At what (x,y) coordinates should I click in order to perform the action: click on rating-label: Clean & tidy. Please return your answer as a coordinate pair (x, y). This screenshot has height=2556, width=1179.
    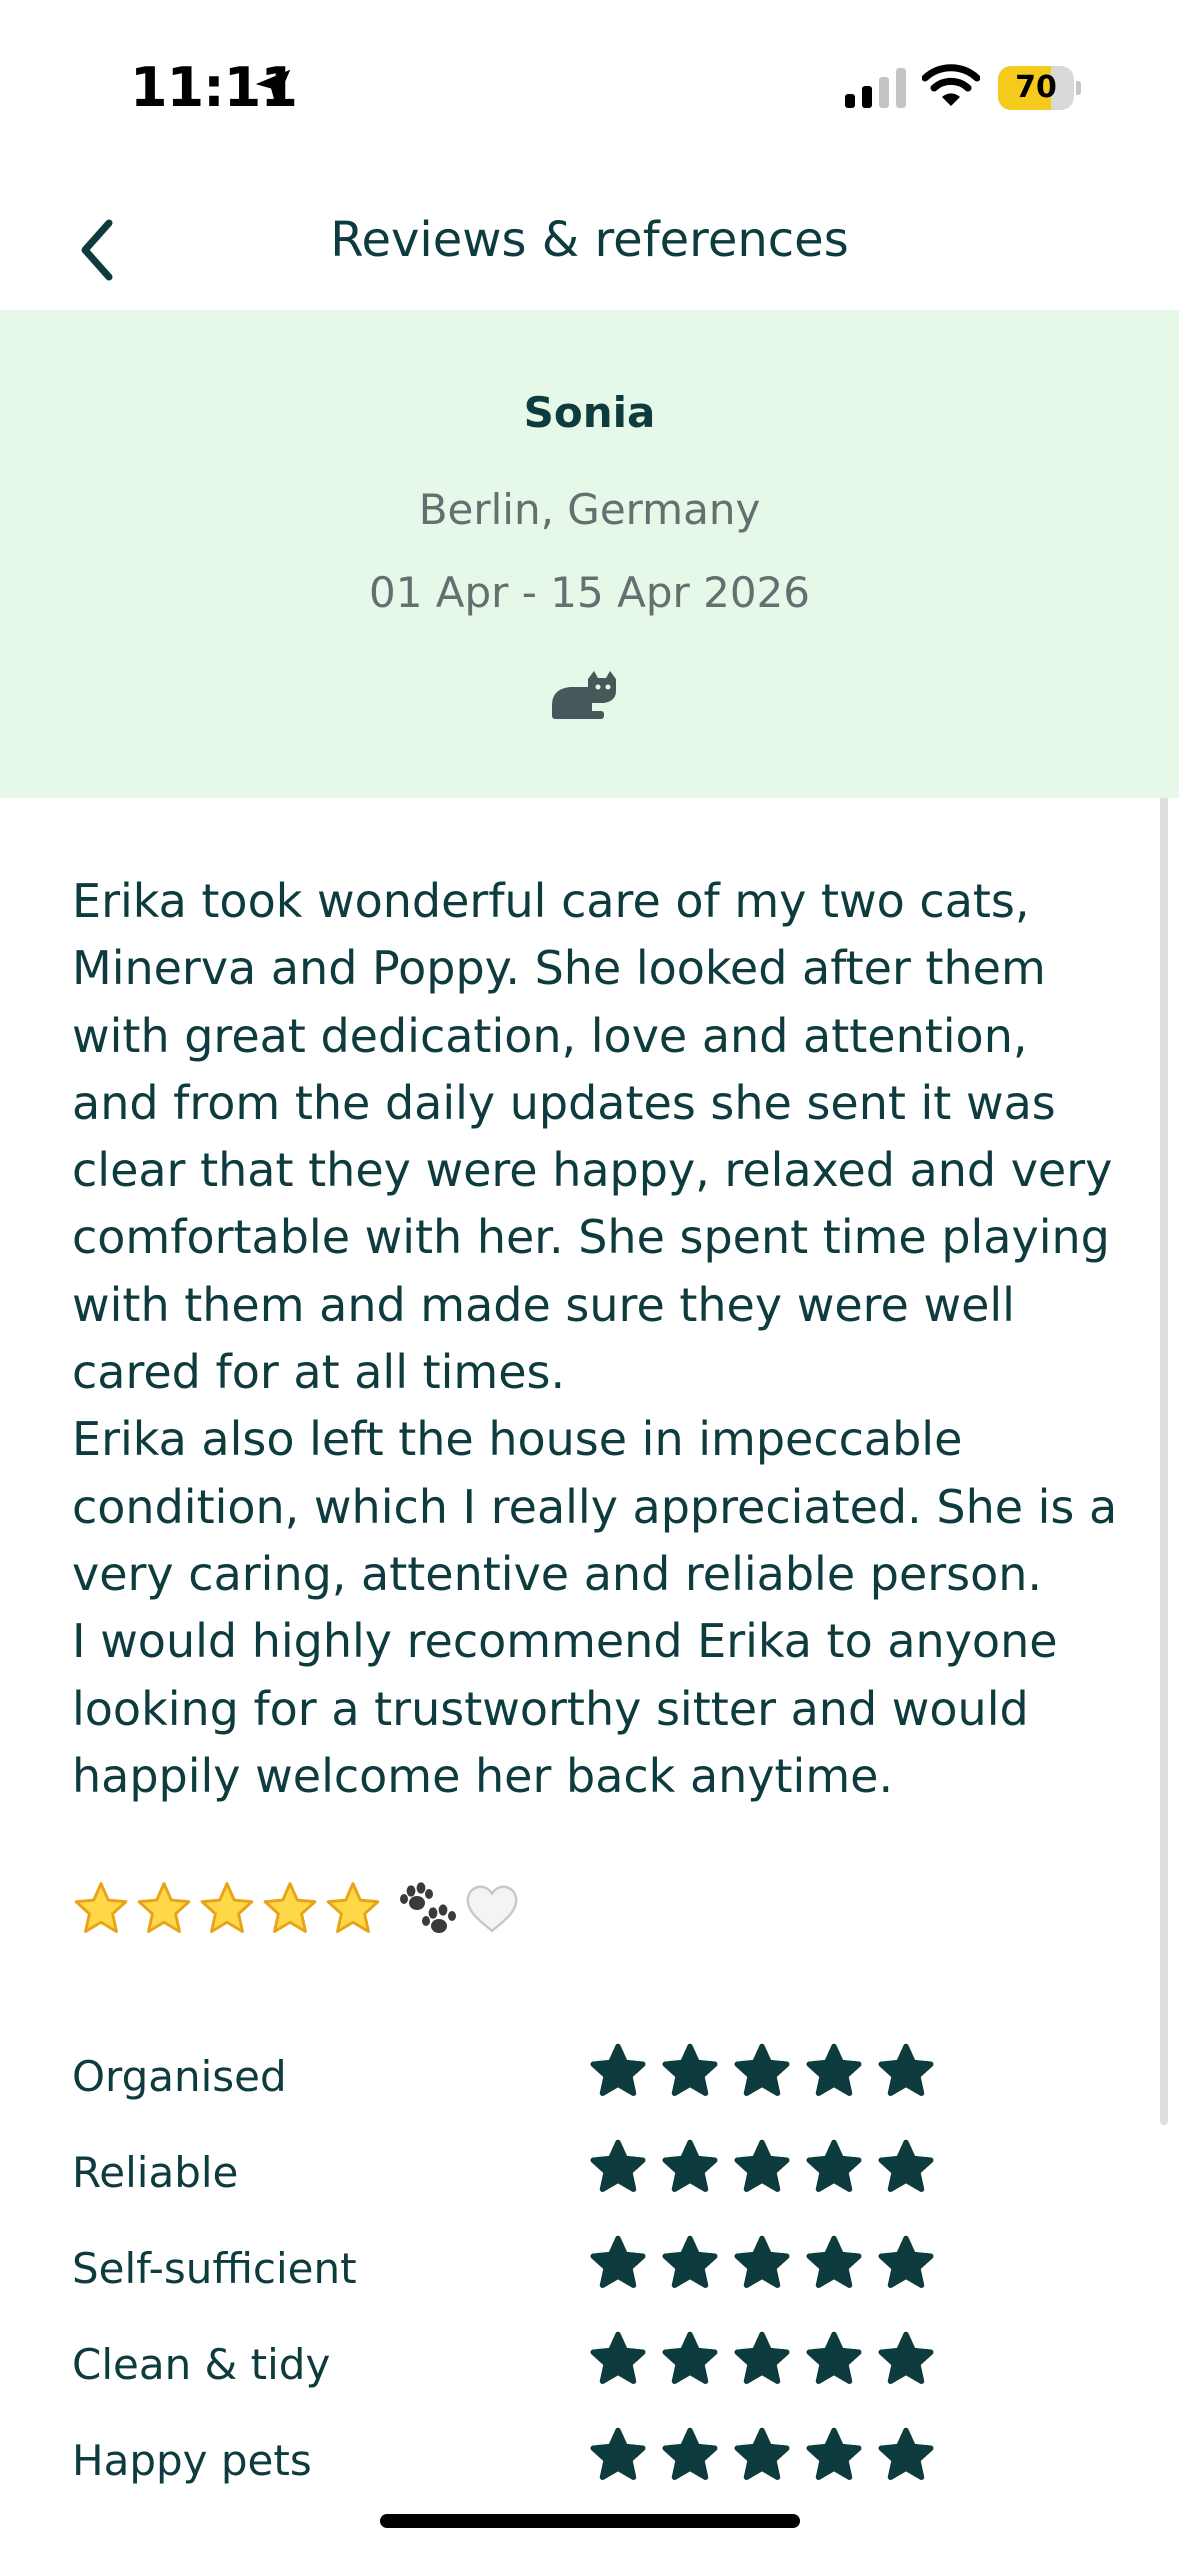
    Looking at the image, I should click on (201, 2364).